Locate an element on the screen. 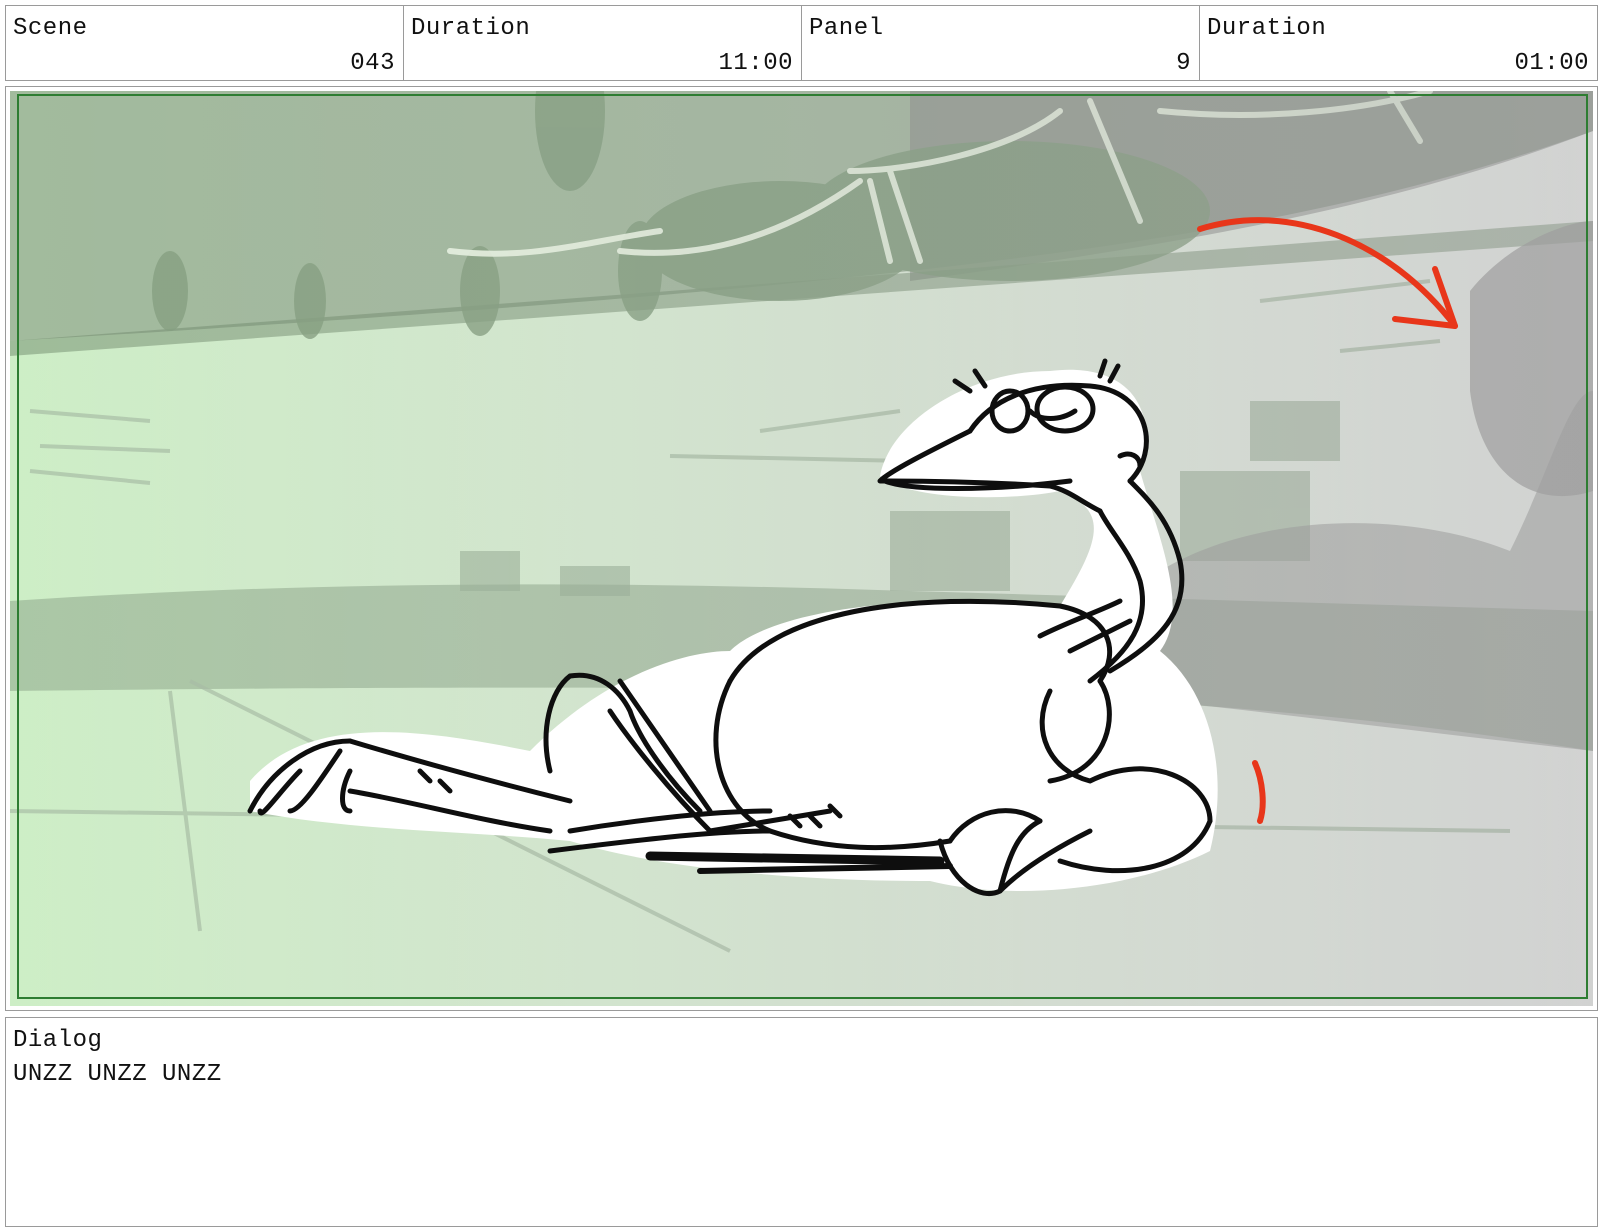 The width and height of the screenshot is (1603, 1231). panel-duration-cell: Duration 01:00 is located at coordinates (1398, 43).